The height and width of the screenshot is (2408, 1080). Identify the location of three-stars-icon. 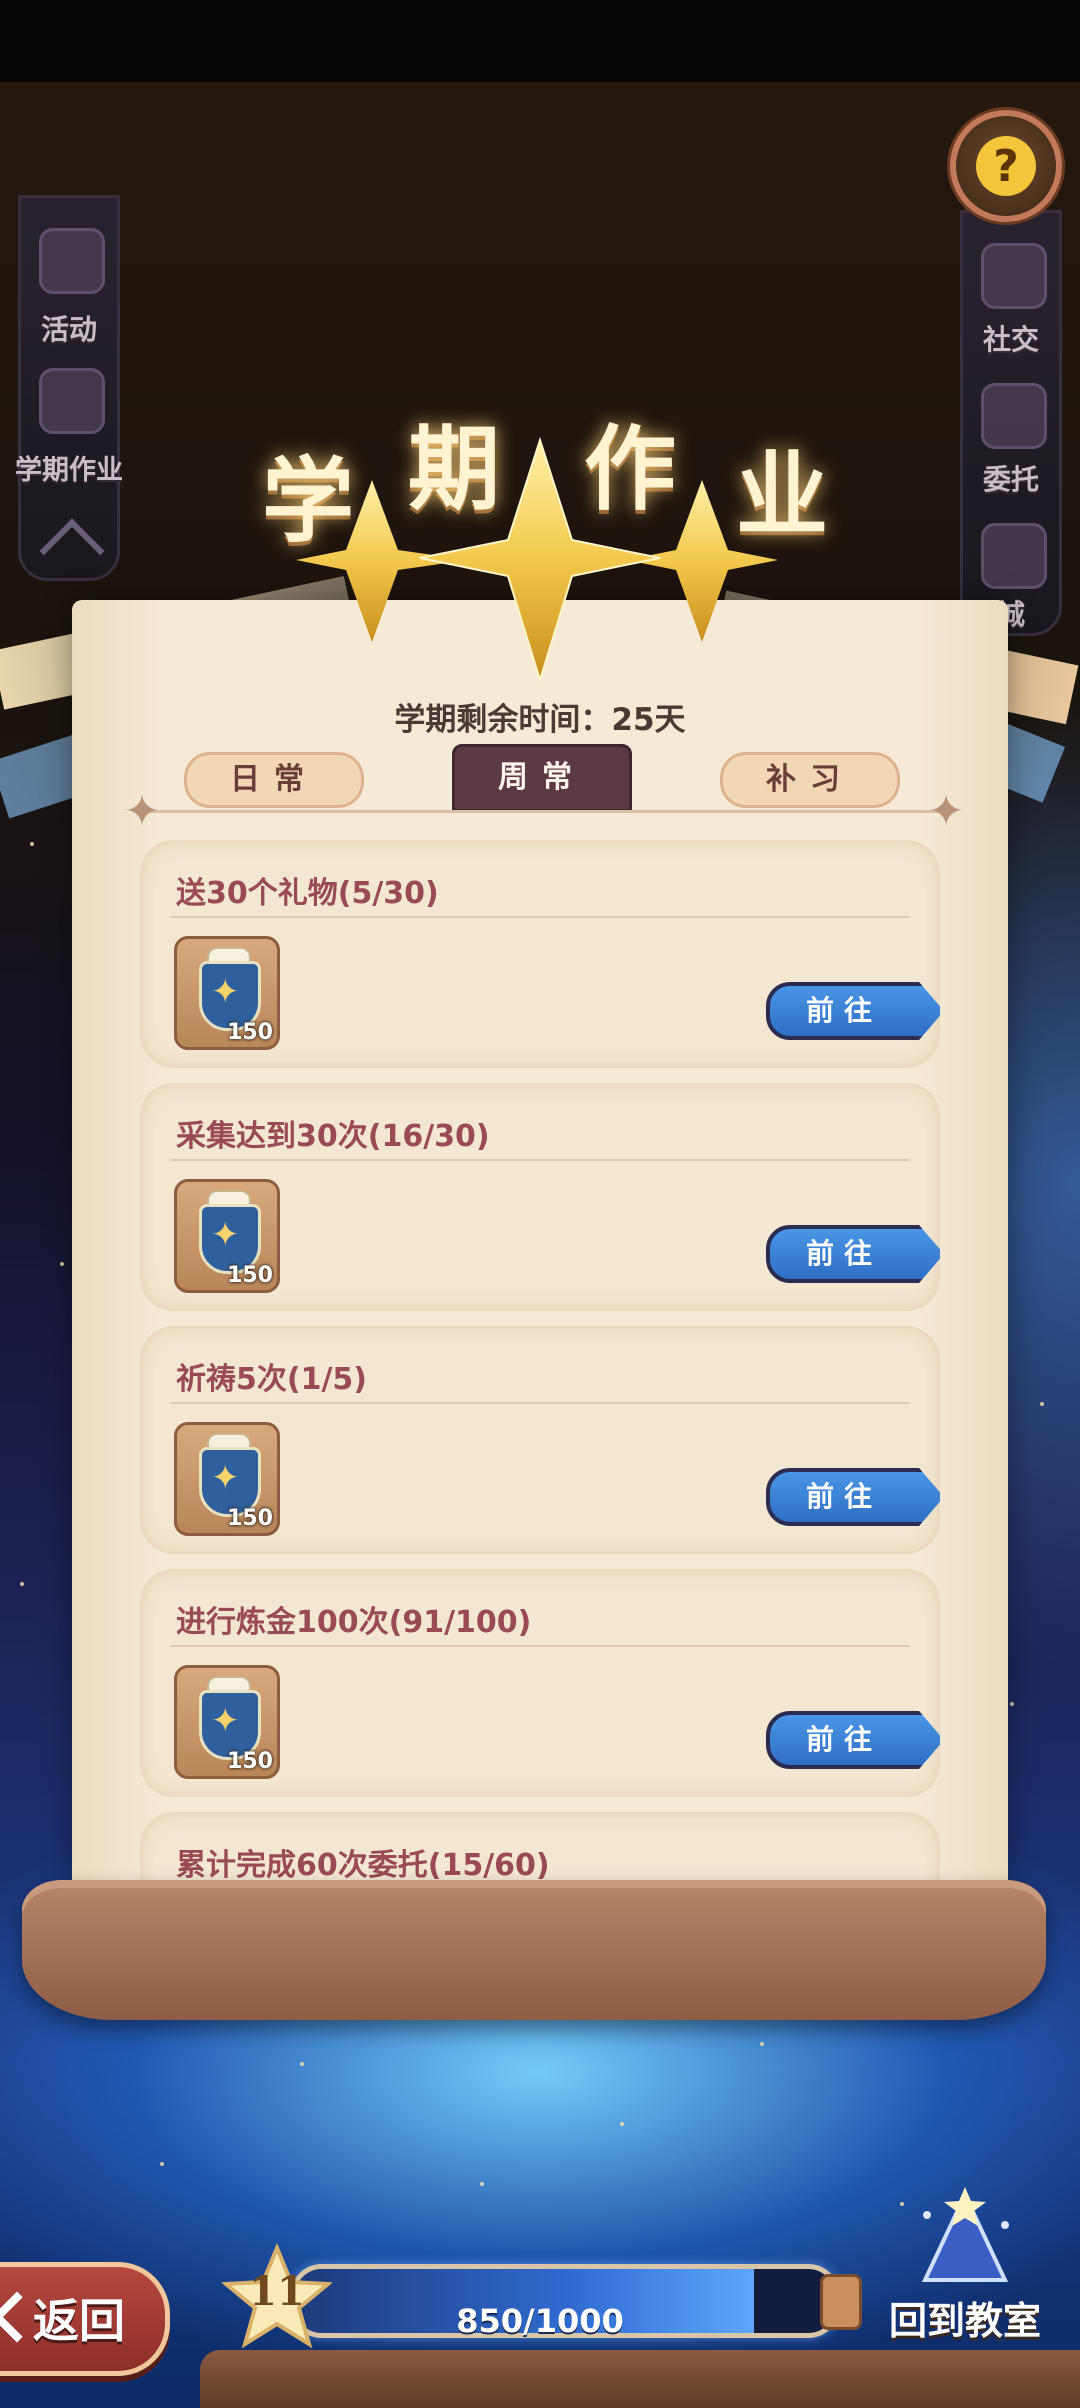
(537, 560).